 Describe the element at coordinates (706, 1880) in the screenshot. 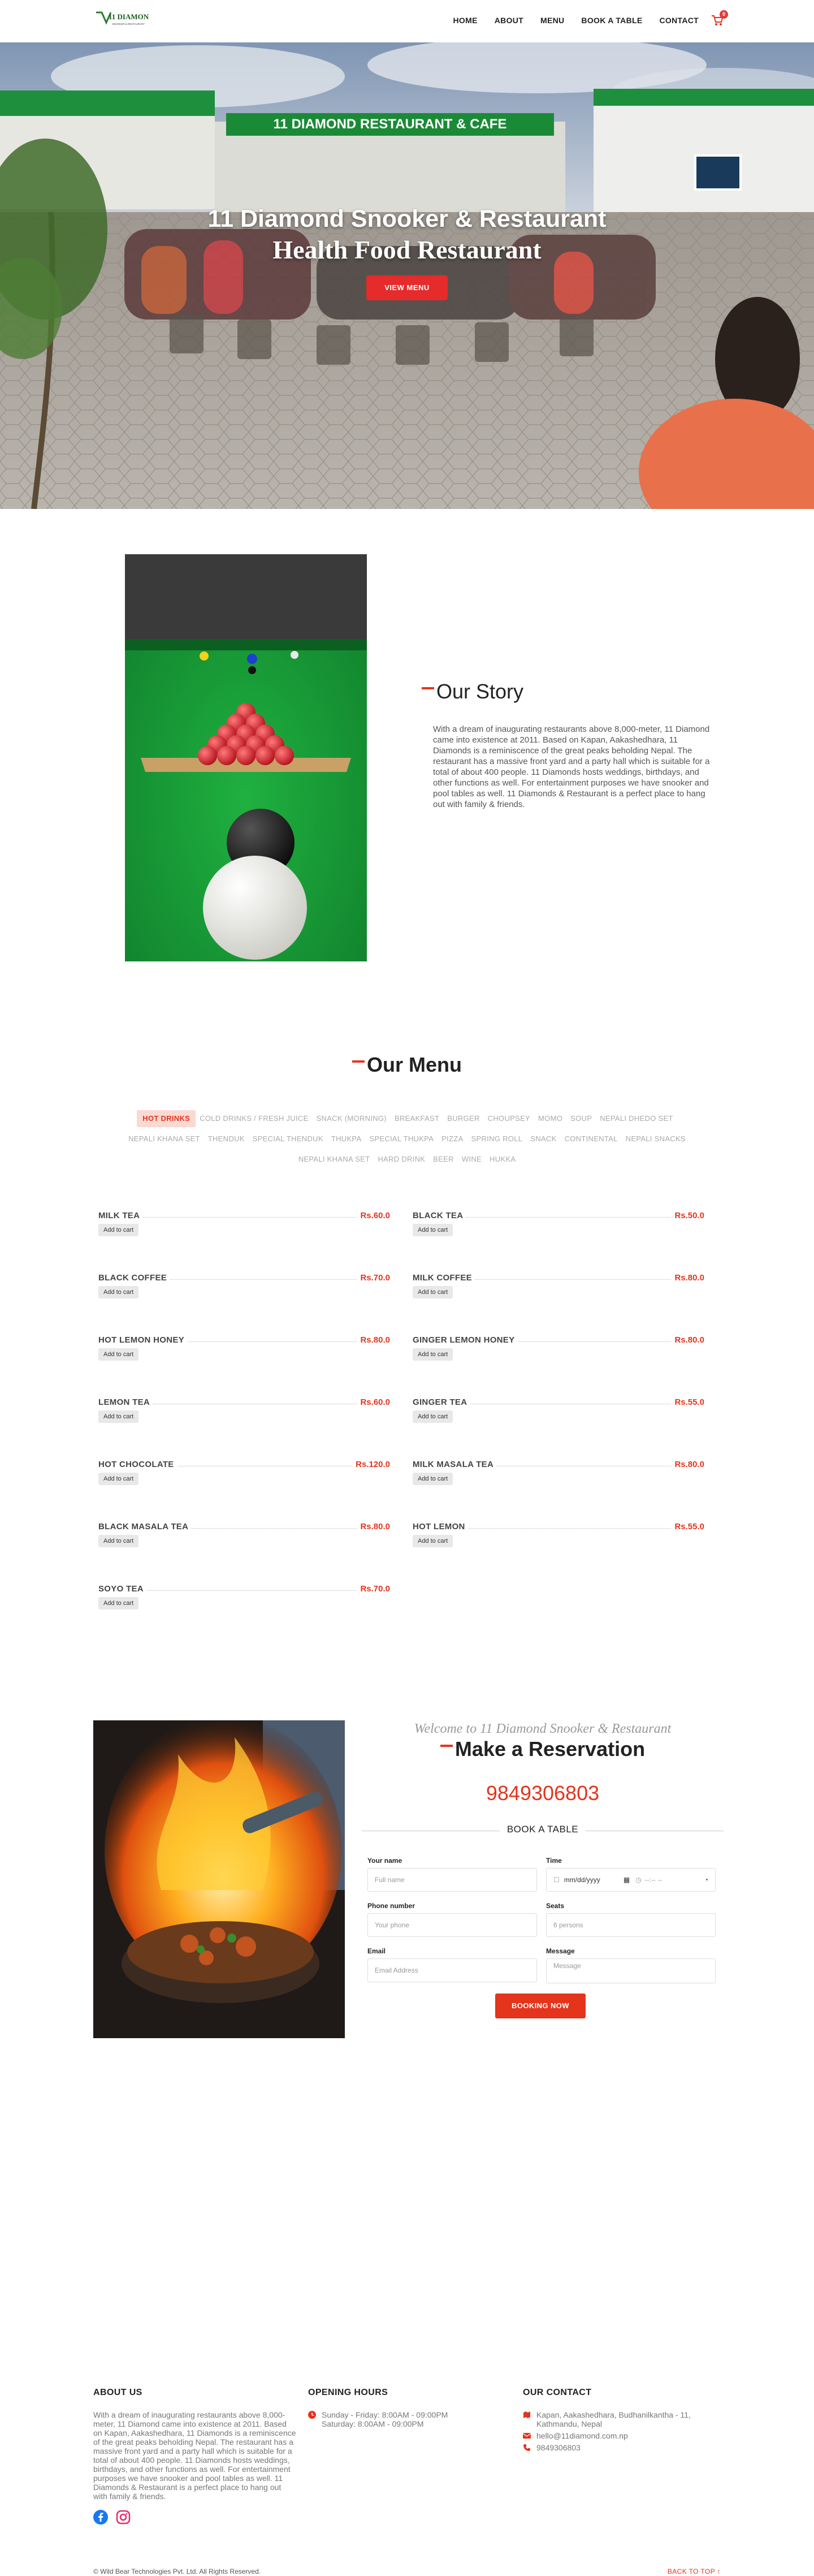

I see `clock-picker-icon: ◔` at that location.